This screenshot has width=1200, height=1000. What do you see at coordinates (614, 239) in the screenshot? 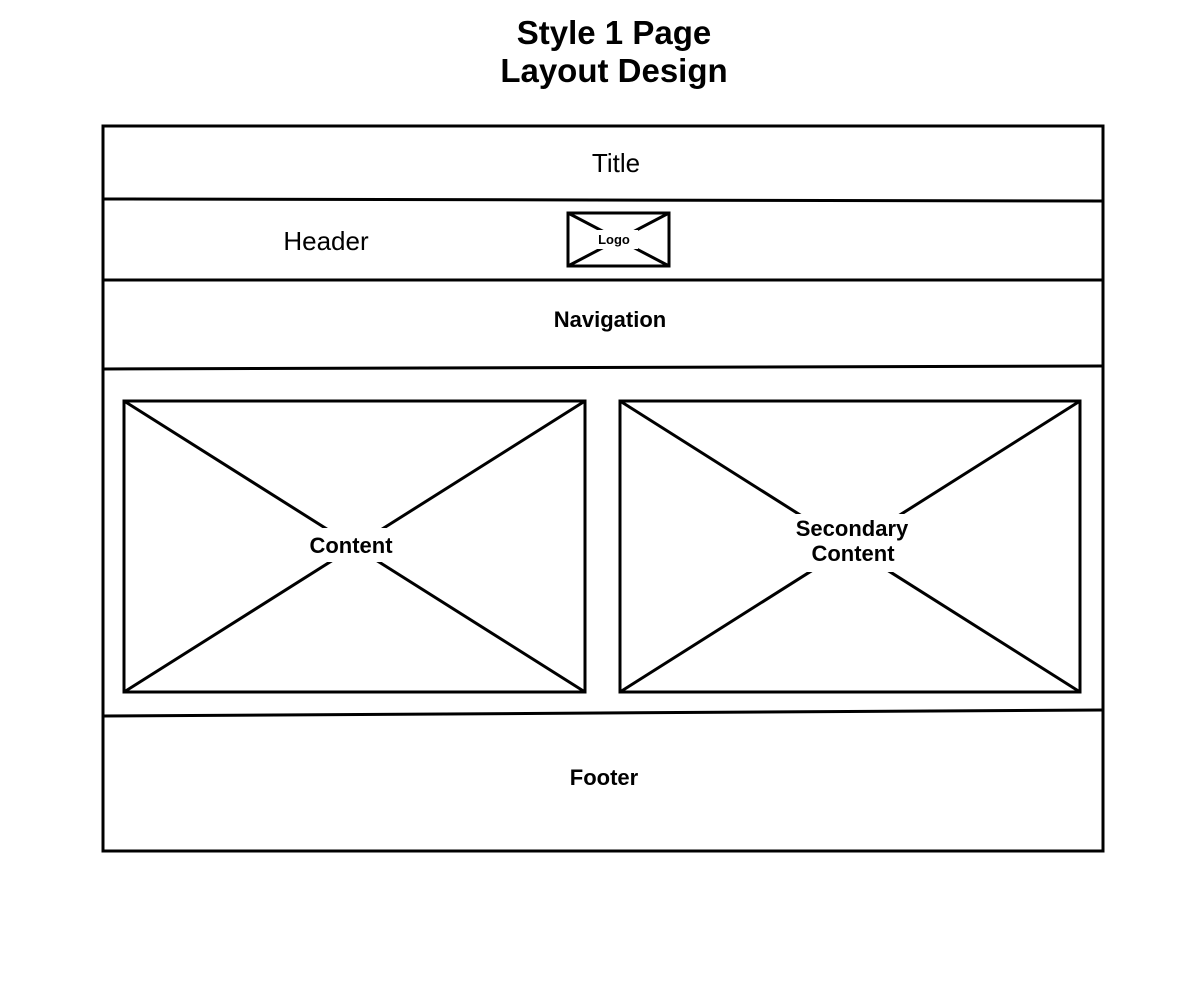
I see `logo-label: Logo` at bounding box center [614, 239].